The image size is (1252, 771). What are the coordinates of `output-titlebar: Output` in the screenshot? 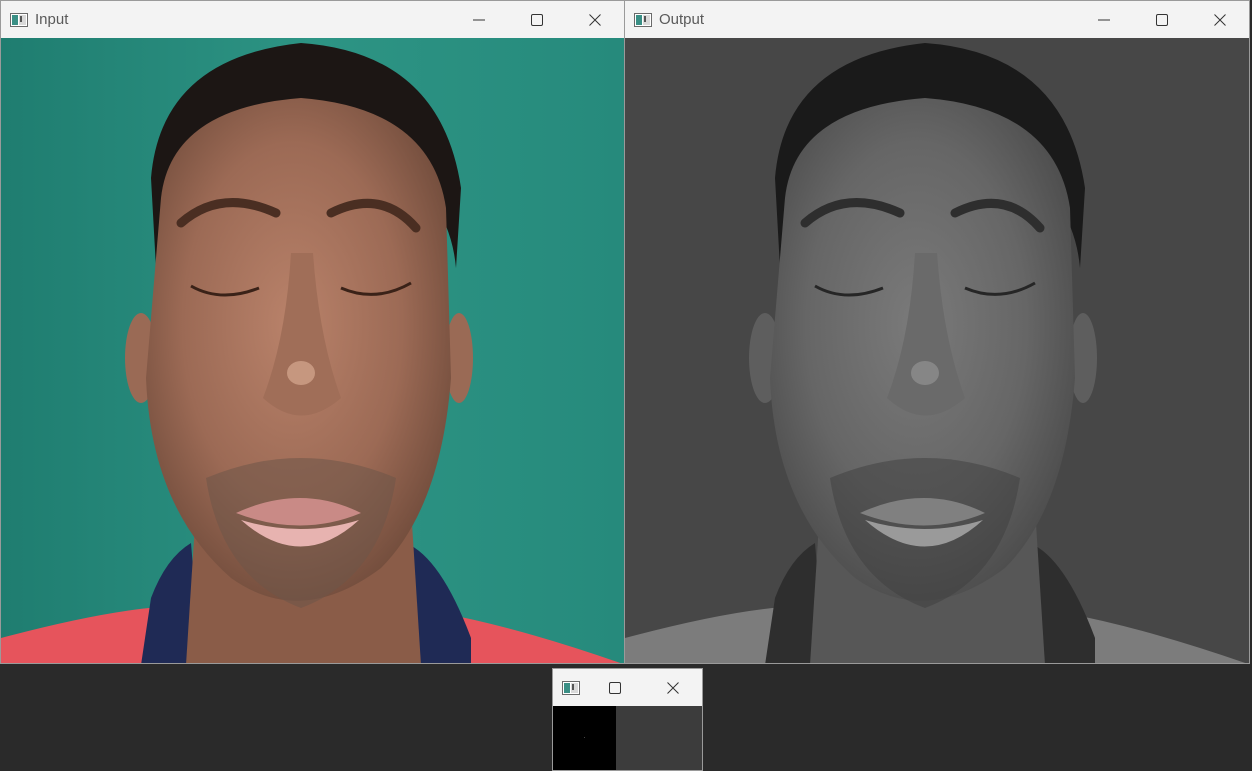 It's located at (937, 19).